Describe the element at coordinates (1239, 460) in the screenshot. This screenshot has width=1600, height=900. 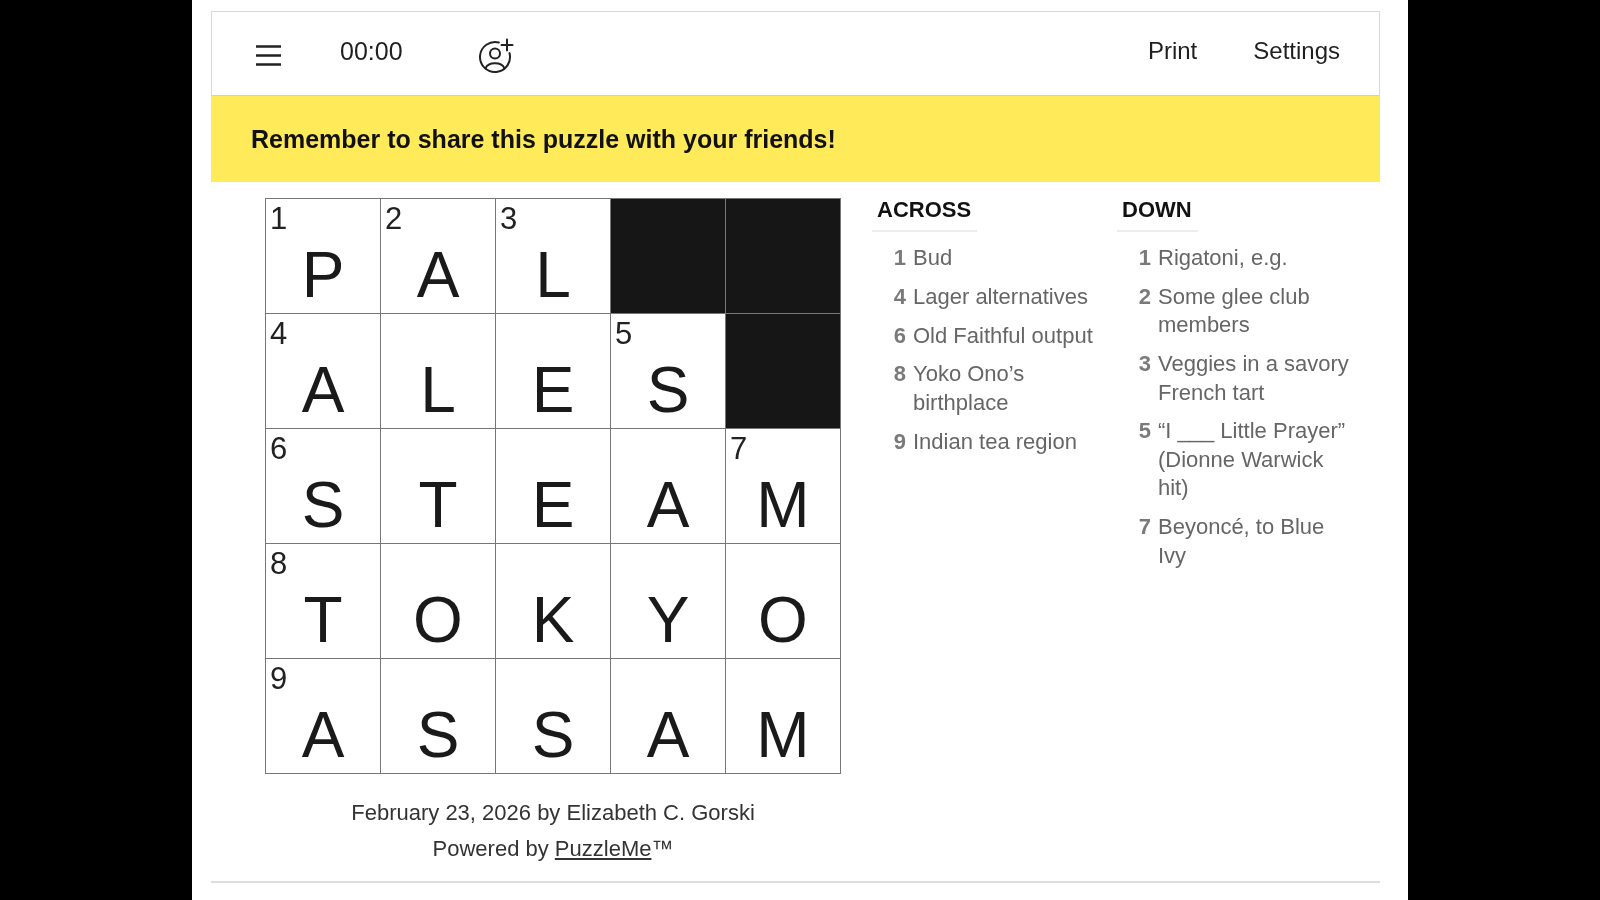
I see `clue-item: 5 “I ___ Little Prayer” (Dionne Warwick hit)` at that location.